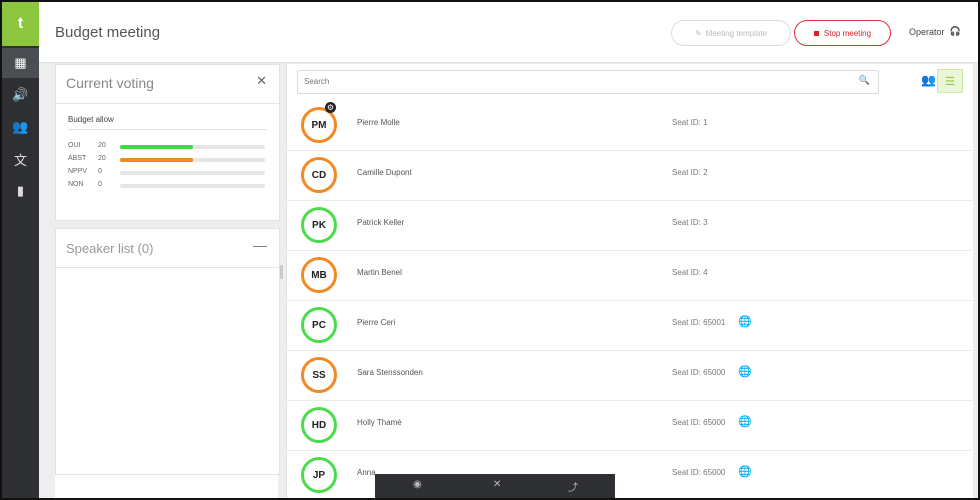 This screenshot has height=500, width=980. What do you see at coordinates (260, 245) in the screenshot?
I see `collapse-icon: —` at bounding box center [260, 245].